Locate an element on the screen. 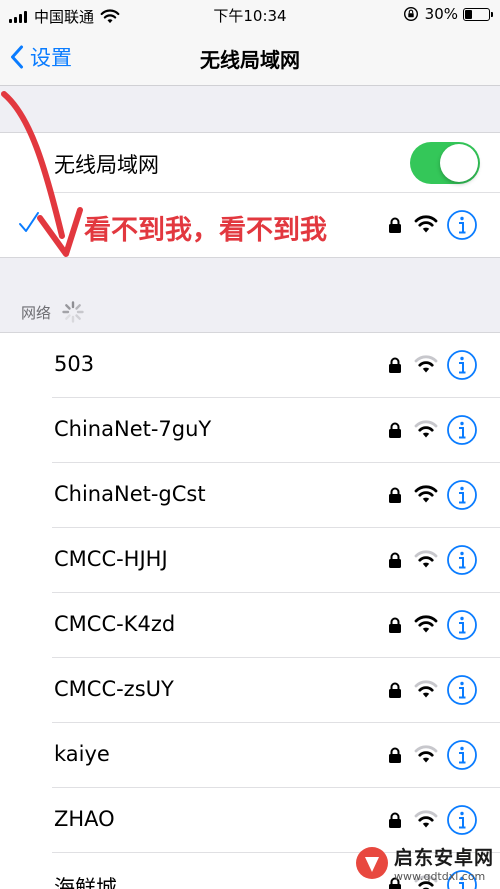  network-name: kaiye is located at coordinates (82, 754).